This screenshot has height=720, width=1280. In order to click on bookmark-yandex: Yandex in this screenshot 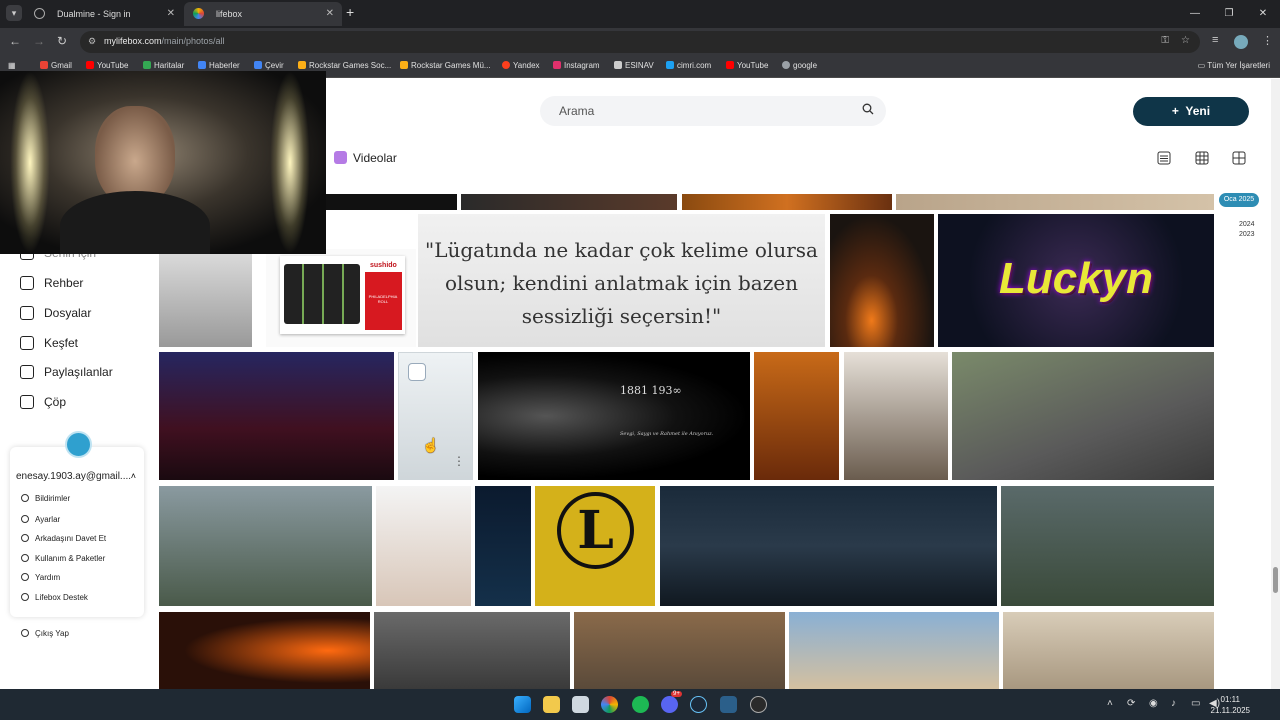, I will do `click(521, 65)`.